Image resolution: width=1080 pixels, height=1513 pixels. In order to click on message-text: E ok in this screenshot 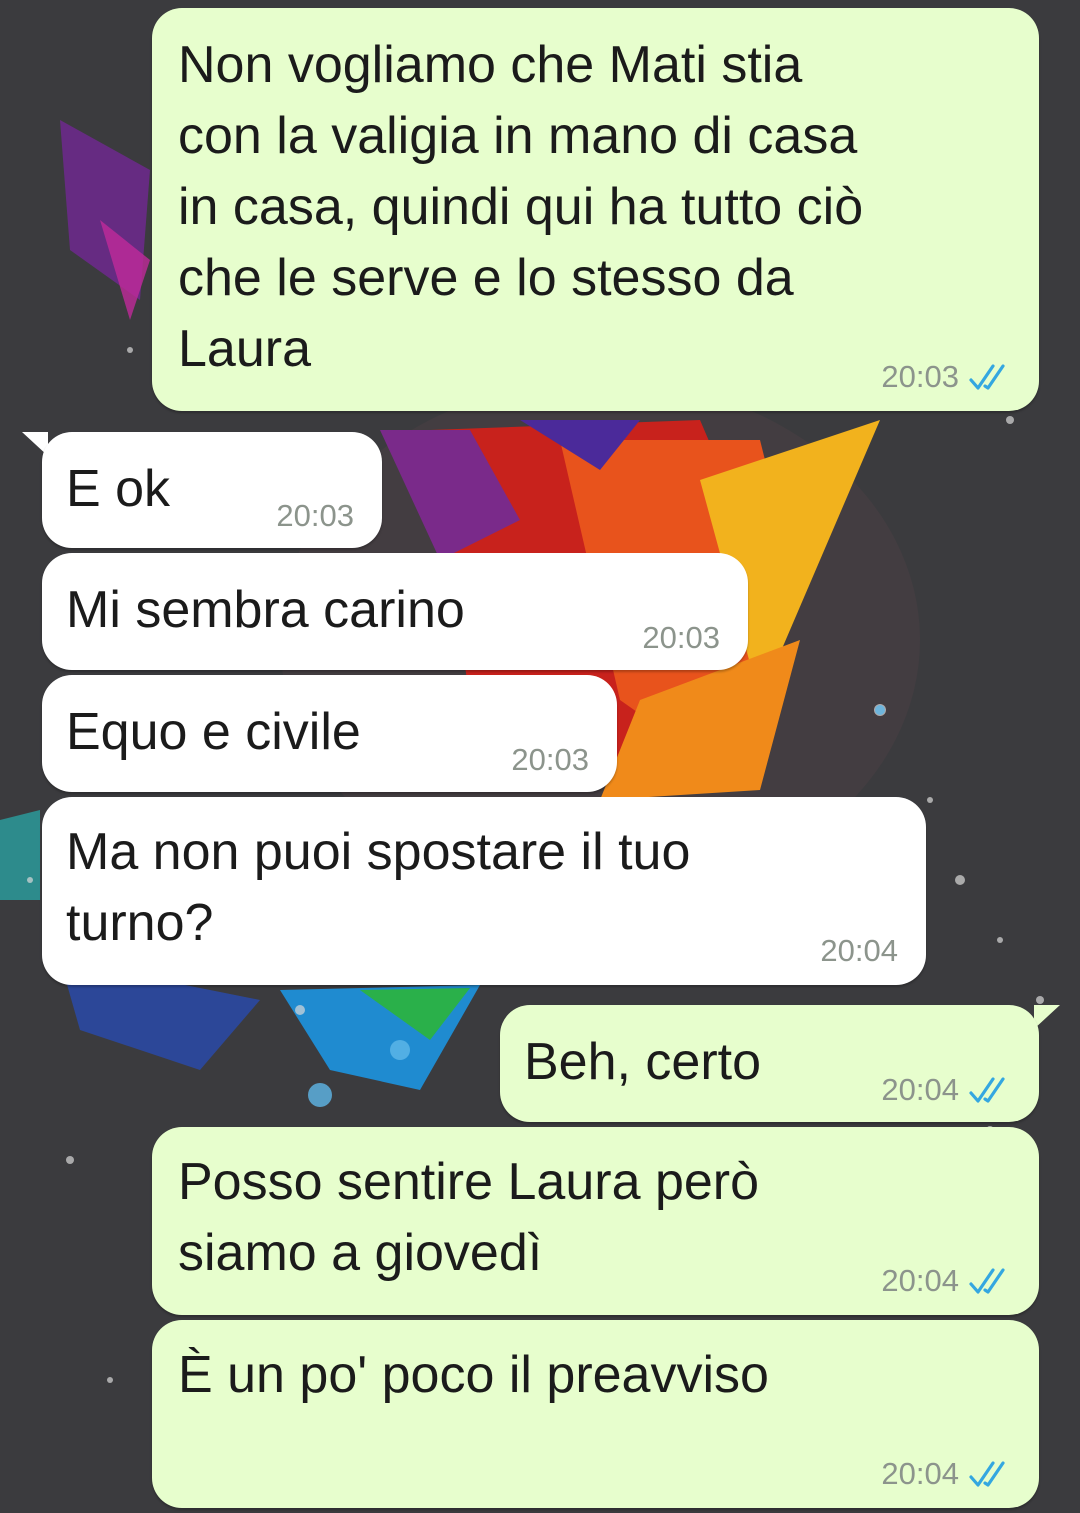, I will do `click(118, 489)`.